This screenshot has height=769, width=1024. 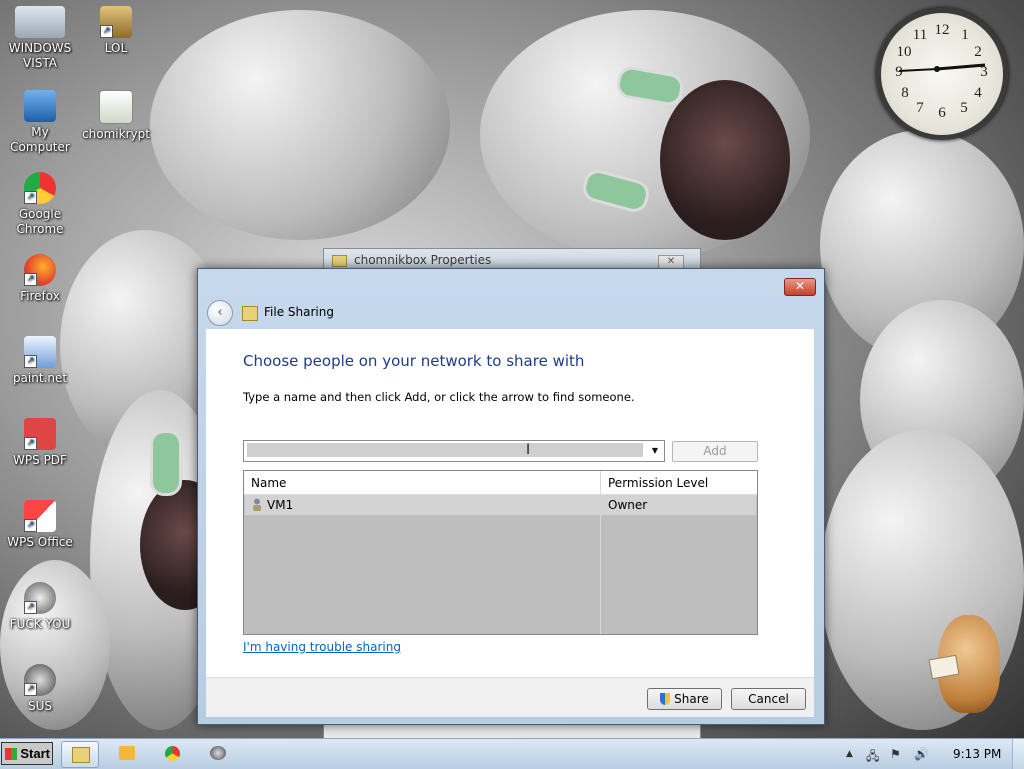 I want to click on row-permission: Owner, so click(x=627, y=505).